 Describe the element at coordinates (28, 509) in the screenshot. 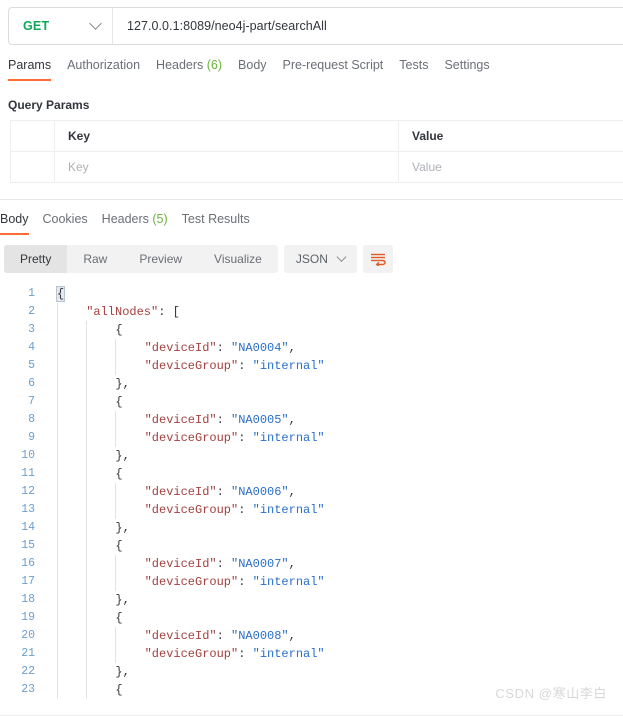

I see `line-number: 13` at that location.